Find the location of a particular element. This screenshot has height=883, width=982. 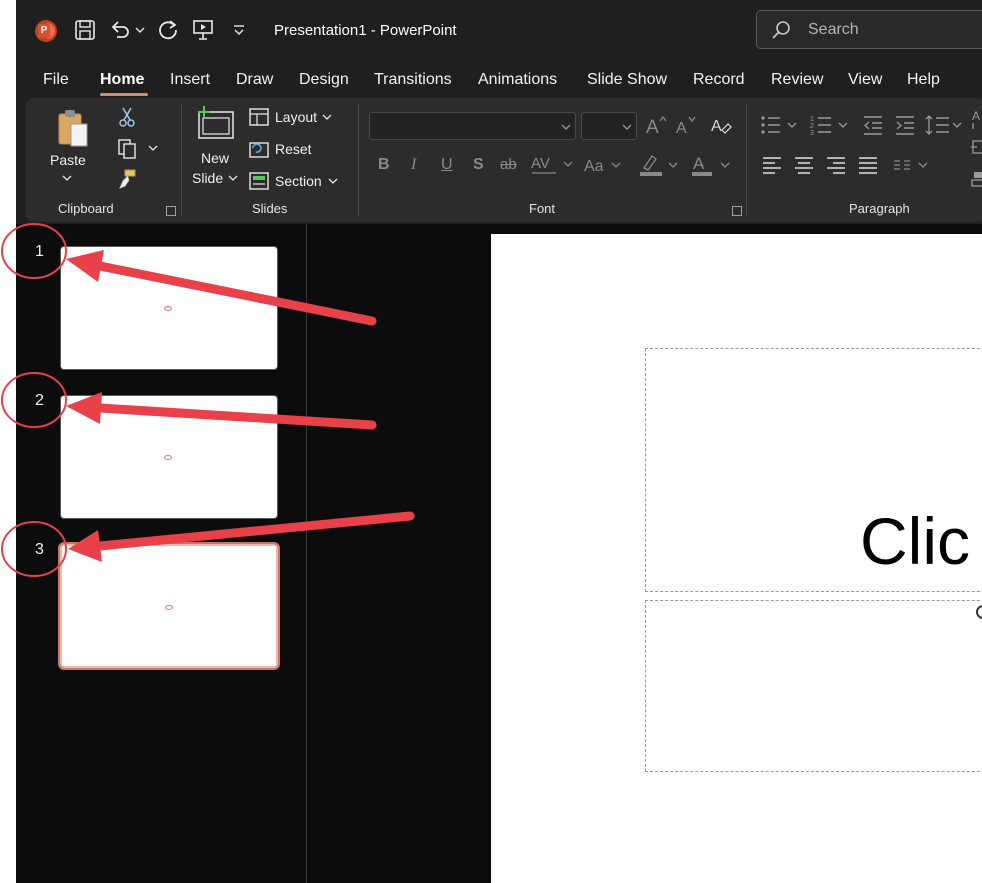

annotation-arrow-1-shaft is located at coordinates (236, 293).